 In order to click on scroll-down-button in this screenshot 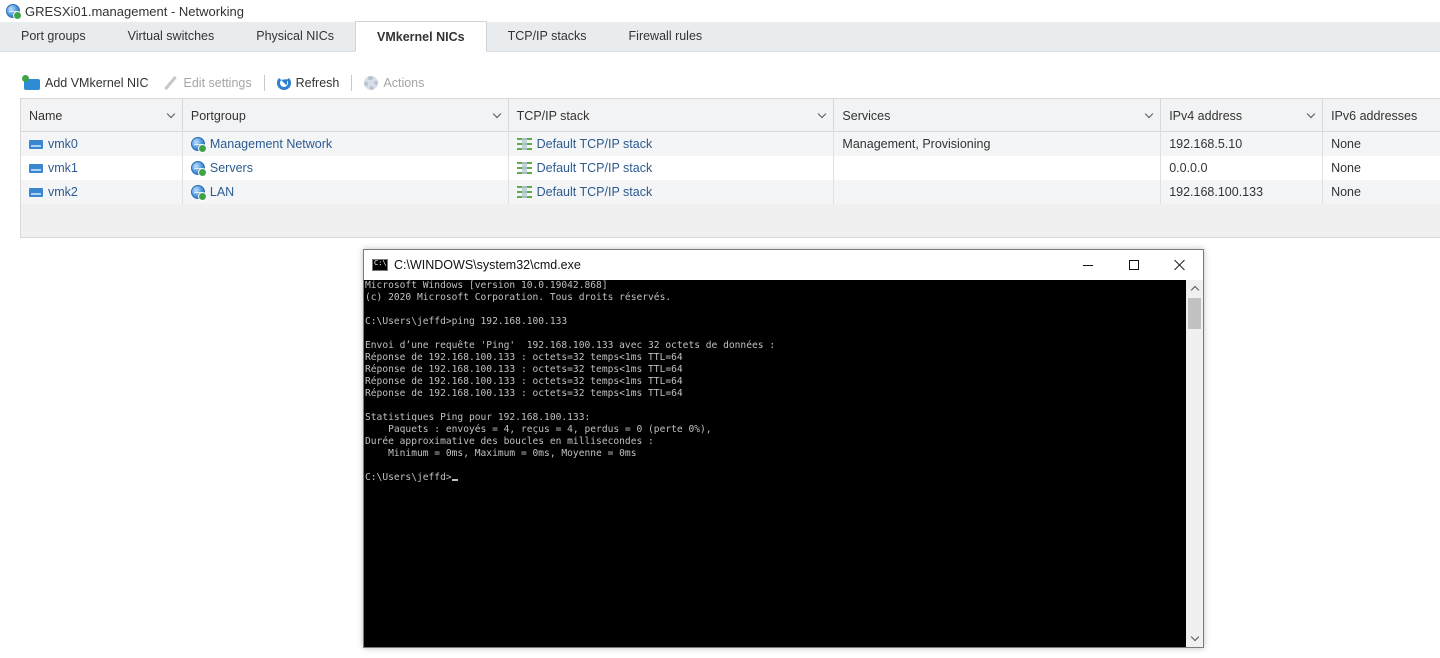, I will do `click(1194, 638)`.